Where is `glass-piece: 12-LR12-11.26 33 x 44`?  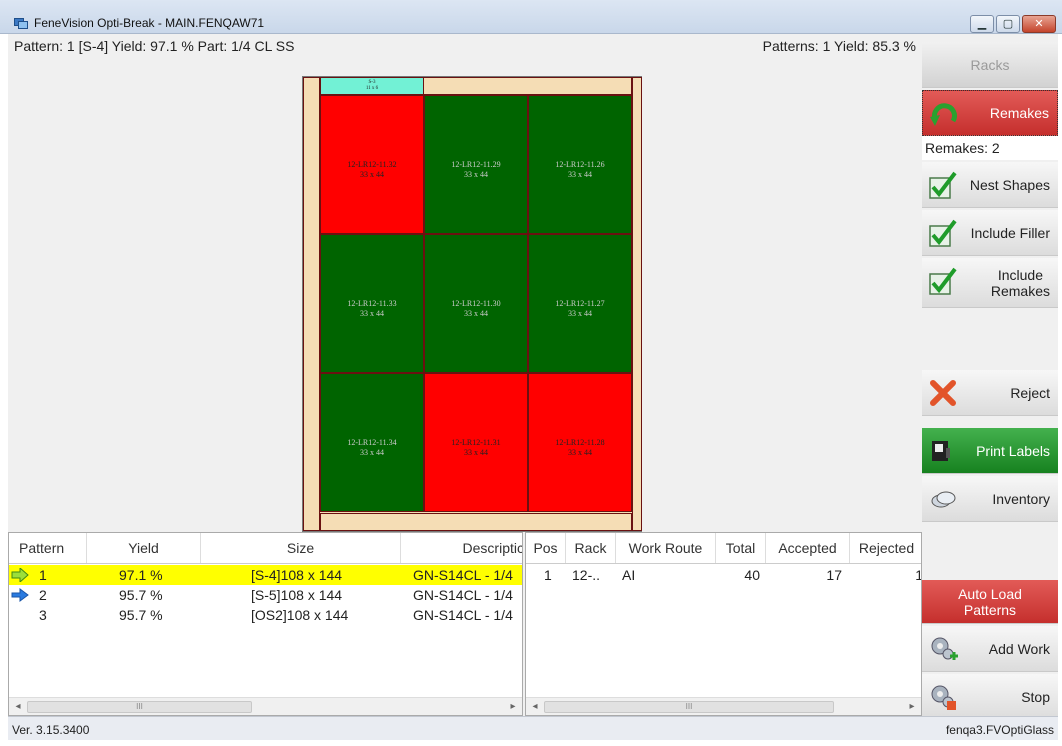
glass-piece: 12-LR12-11.26 33 x 44 is located at coordinates (580, 164).